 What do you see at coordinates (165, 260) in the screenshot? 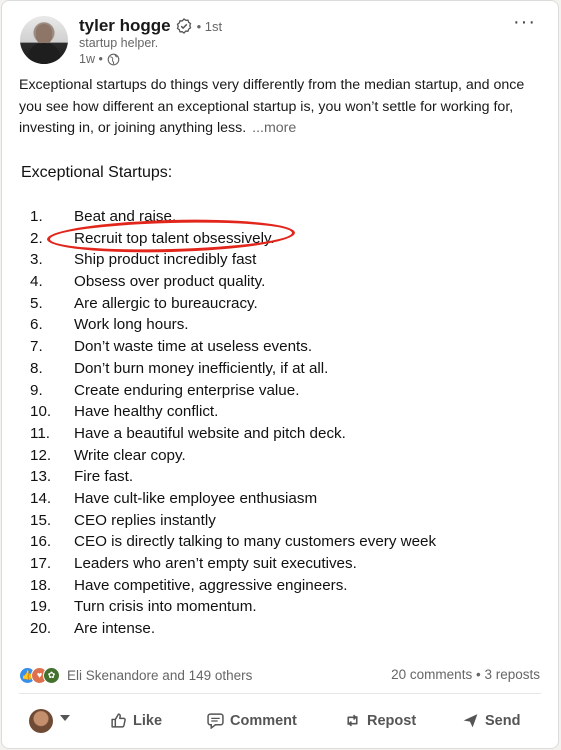
I see `list-item-text: Ship product incredibly fast` at bounding box center [165, 260].